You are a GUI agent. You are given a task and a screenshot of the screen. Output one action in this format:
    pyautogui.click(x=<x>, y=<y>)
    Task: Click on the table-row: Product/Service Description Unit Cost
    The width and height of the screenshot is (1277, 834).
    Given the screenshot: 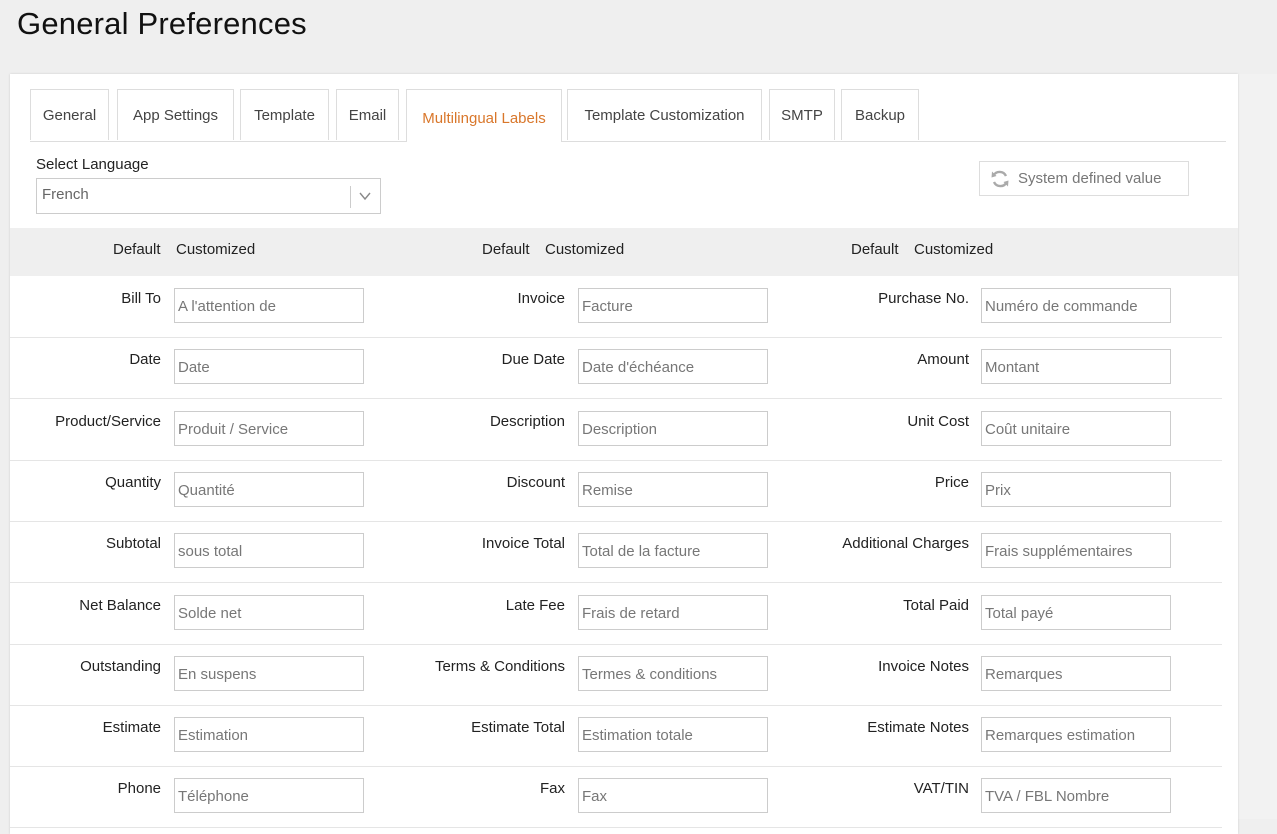 What is the action you would take?
    pyautogui.click(x=616, y=430)
    